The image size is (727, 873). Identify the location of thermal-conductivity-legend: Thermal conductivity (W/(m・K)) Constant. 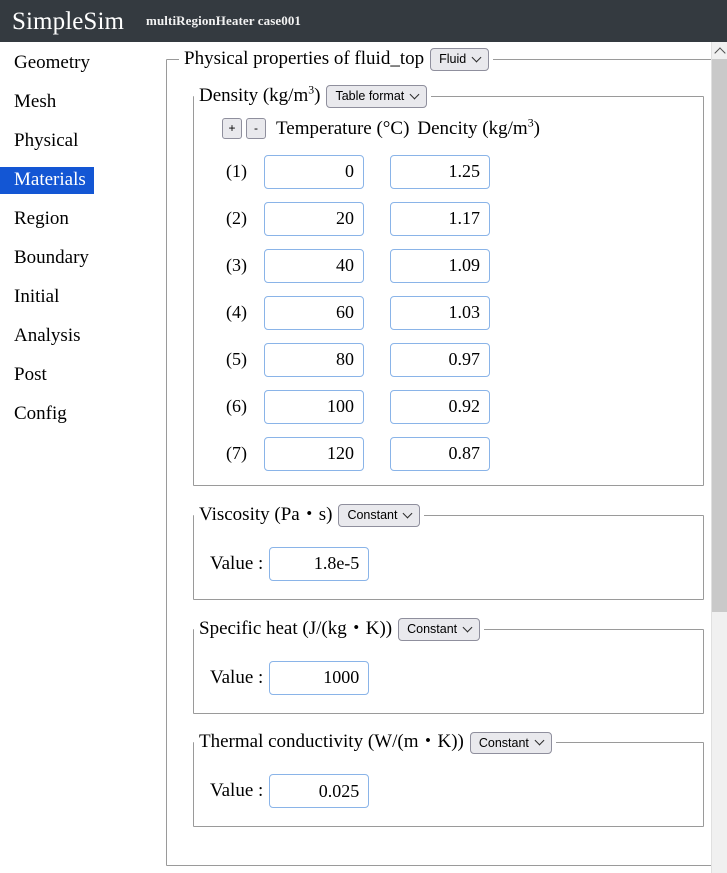
(375, 743).